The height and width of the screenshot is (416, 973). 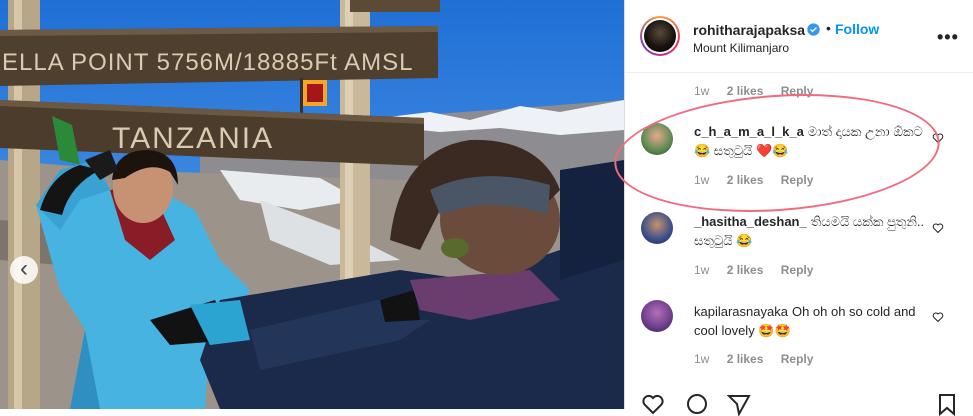 I want to click on comment-username: kapilarasnayaka, so click(x=741, y=311).